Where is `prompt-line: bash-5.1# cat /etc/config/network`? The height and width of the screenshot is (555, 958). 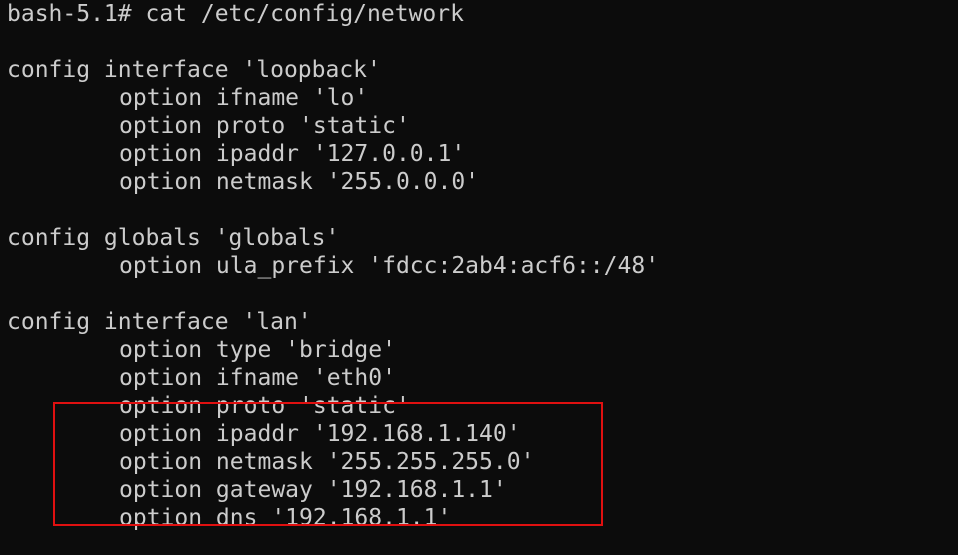 prompt-line: bash-5.1# cat /etc/config/network is located at coordinates (235, 14).